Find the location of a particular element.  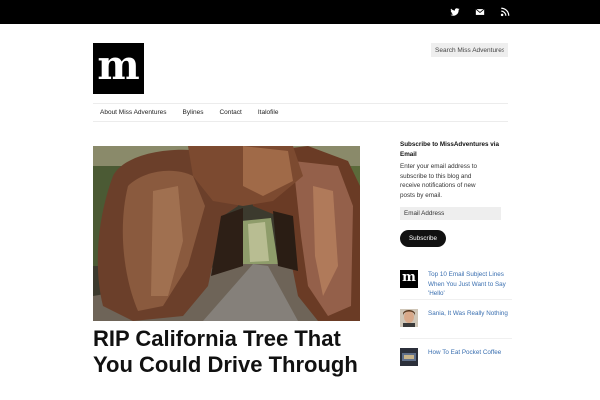

thumb-letter: m is located at coordinates (409, 277).